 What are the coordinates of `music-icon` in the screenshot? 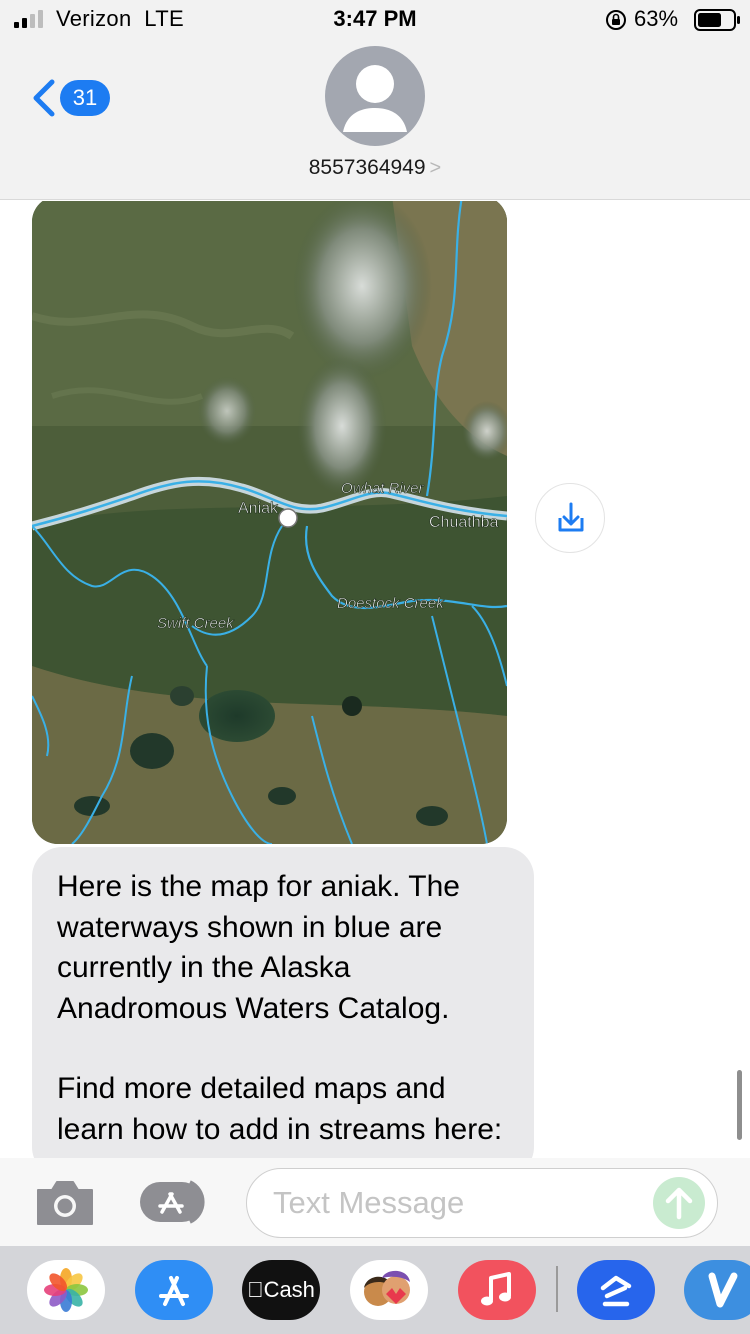 It's located at (496, 1289).